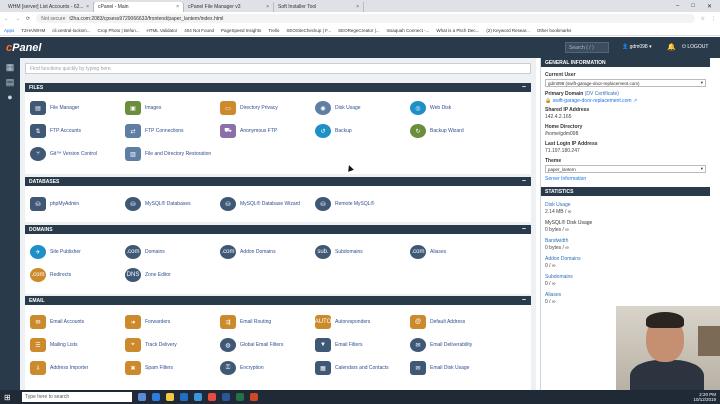  I want to click on reload-icon: ⟳, so click(28, 19).